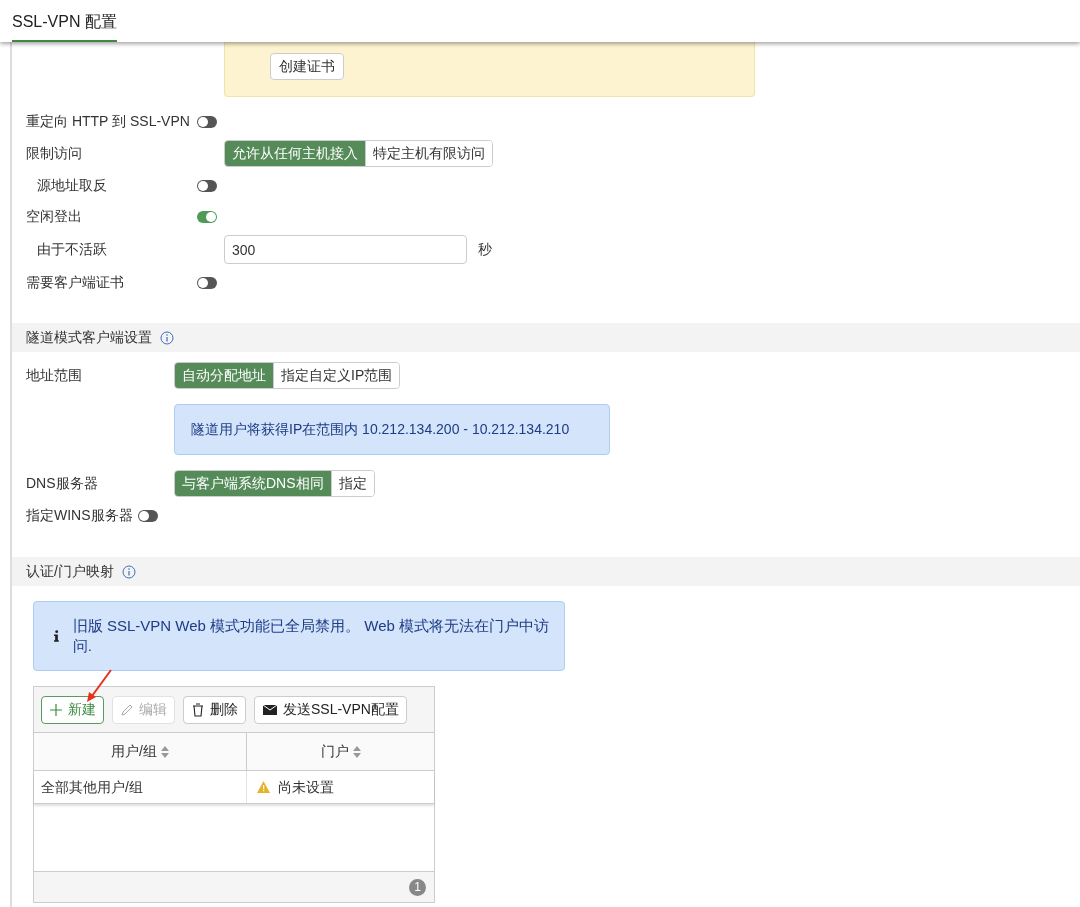  What do you see at coordinates (253, 483) in the screenshot?
I see `segment-option: 与客户端系统DNS相同` at bounding box center [253, 483].